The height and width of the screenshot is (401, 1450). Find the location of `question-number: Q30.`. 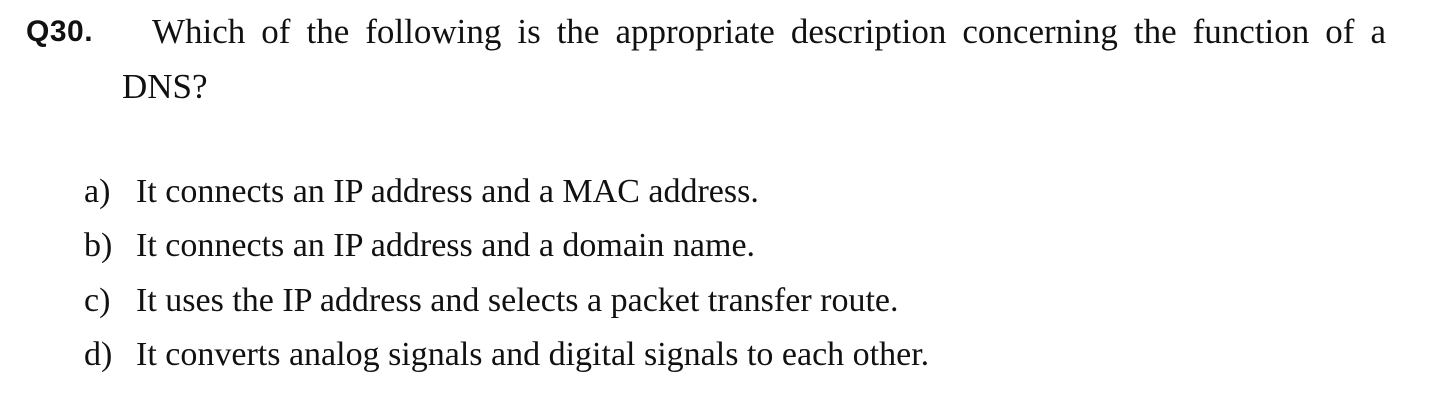

question-number: Q30. is located at coordinates (60, 31).